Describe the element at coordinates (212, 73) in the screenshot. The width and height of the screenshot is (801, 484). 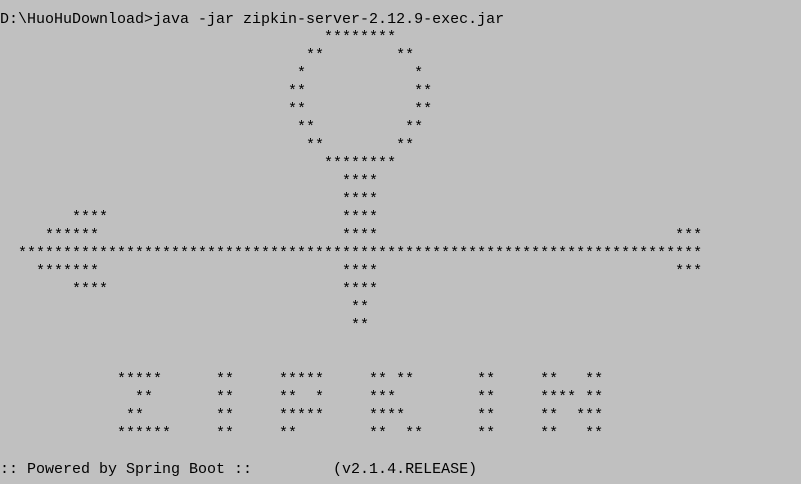
I see `banner-line-3: * *` at that location.